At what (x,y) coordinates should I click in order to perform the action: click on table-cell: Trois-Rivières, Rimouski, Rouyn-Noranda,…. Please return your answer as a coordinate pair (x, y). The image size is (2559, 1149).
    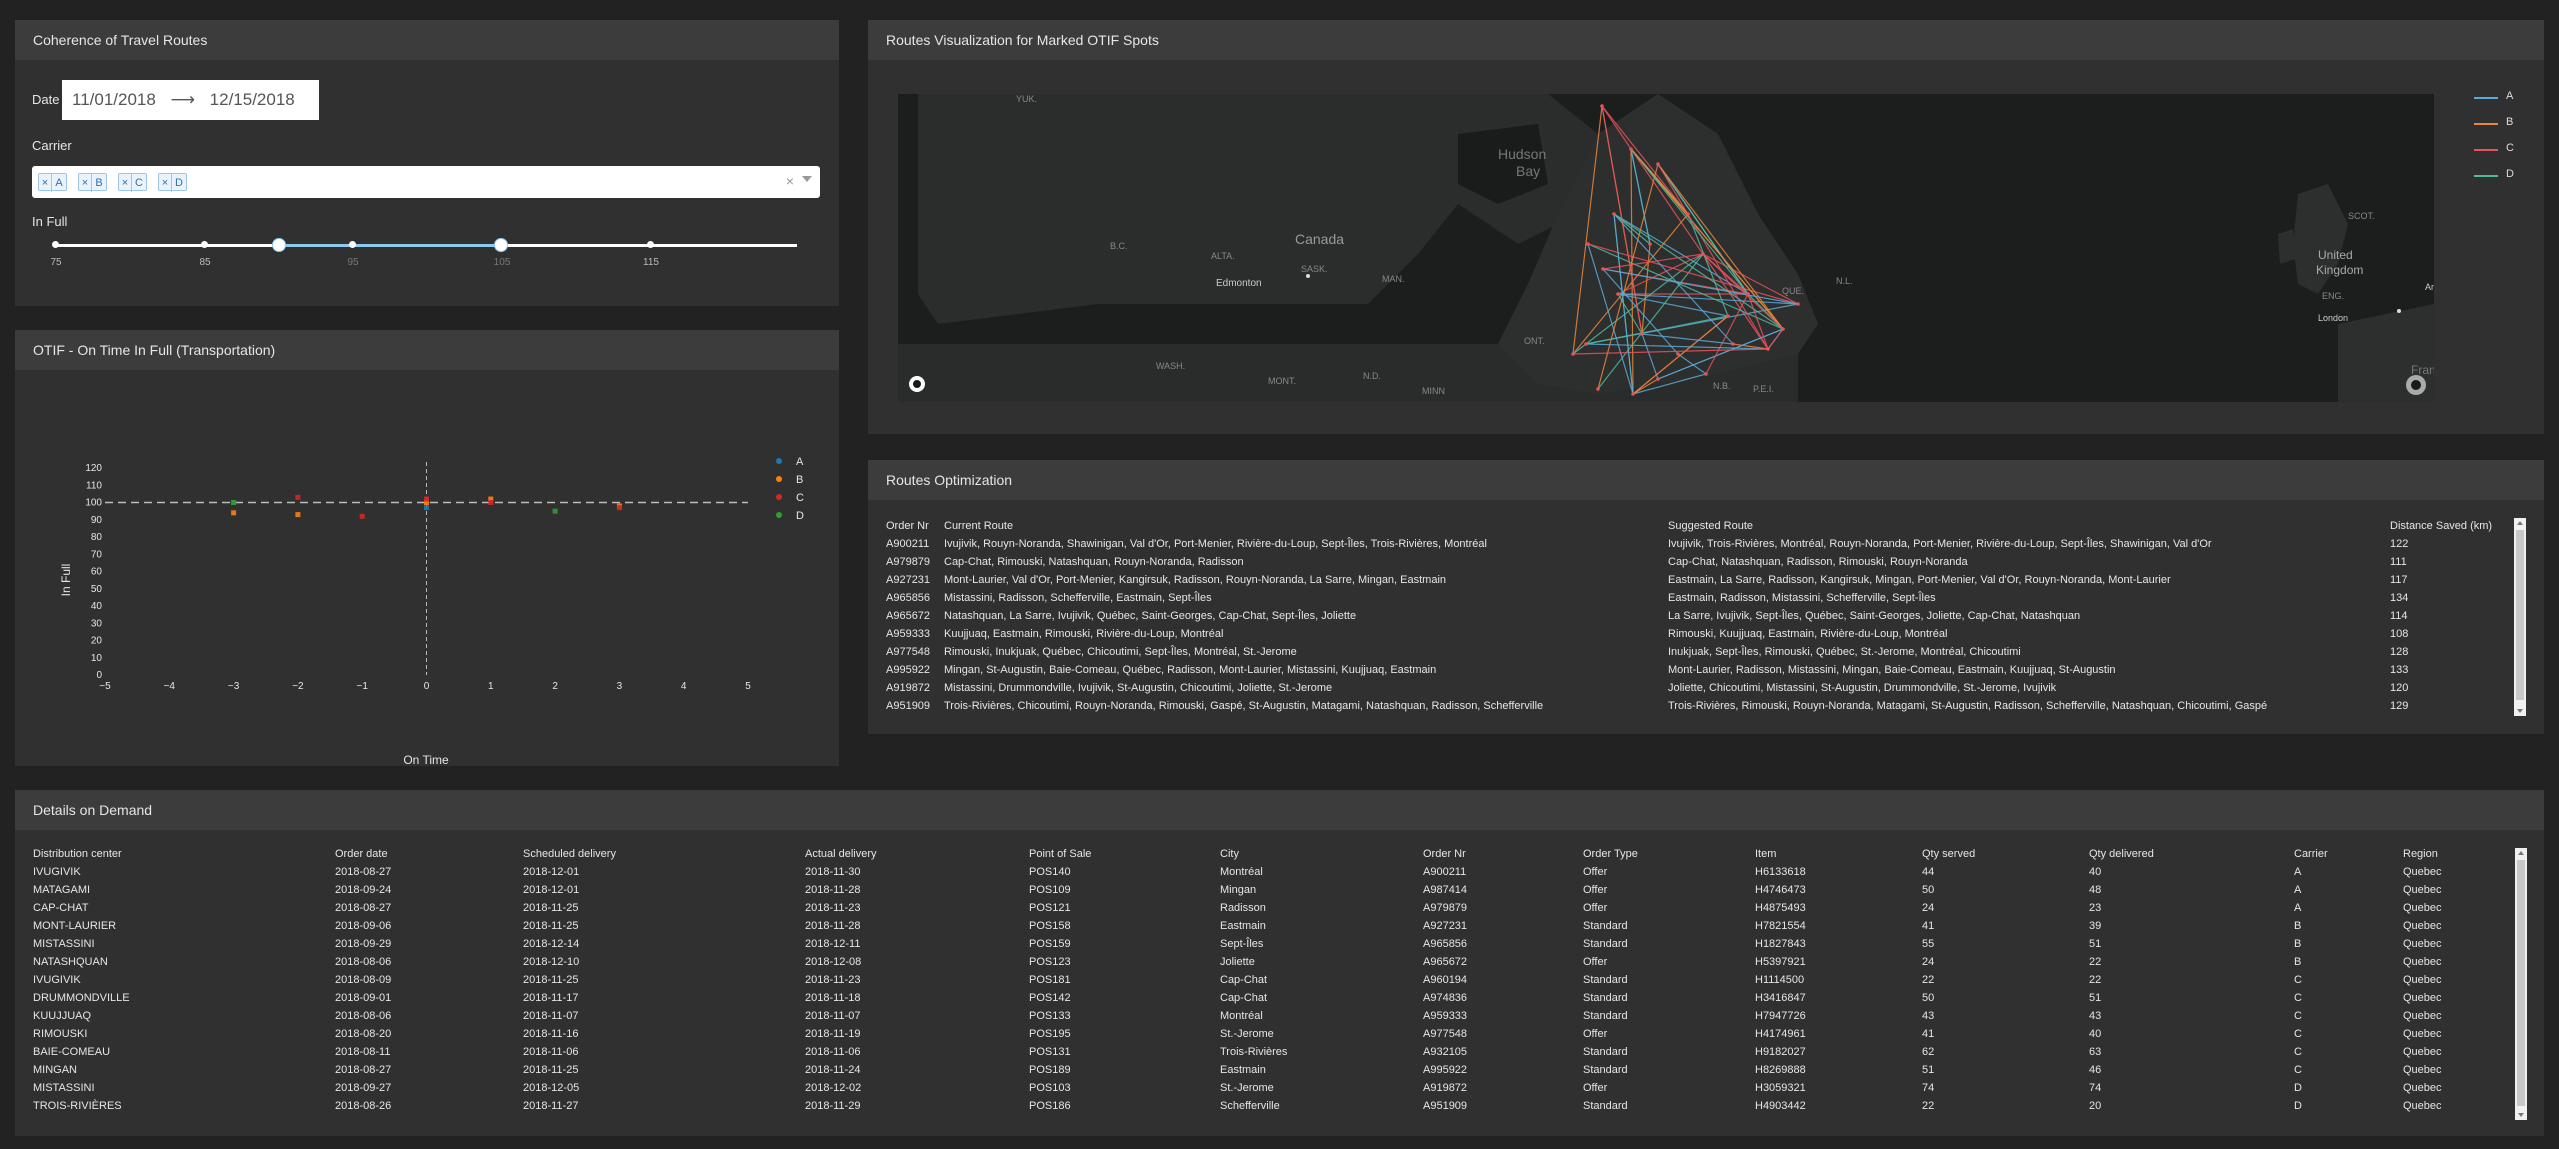
    Looking at the image, I should click on (1968, 706).